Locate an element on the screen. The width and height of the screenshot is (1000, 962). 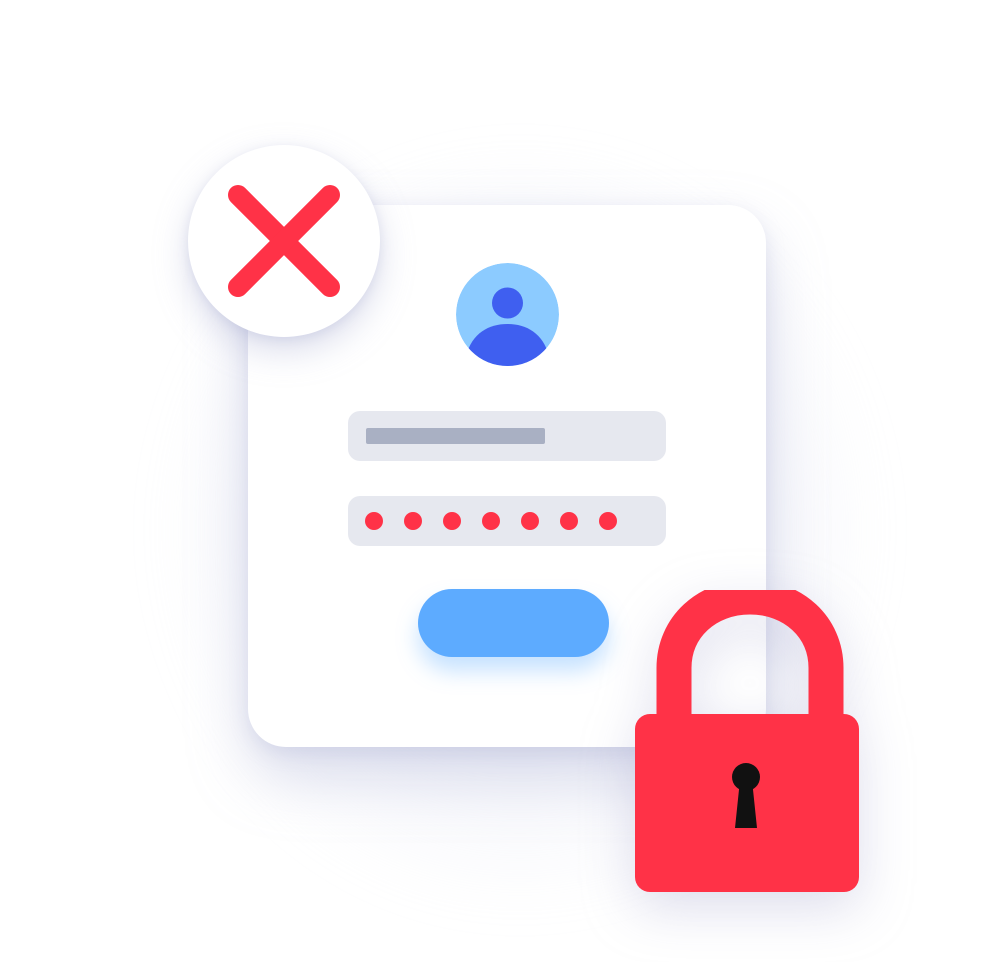
password-field is located at coordinates (507, 521).